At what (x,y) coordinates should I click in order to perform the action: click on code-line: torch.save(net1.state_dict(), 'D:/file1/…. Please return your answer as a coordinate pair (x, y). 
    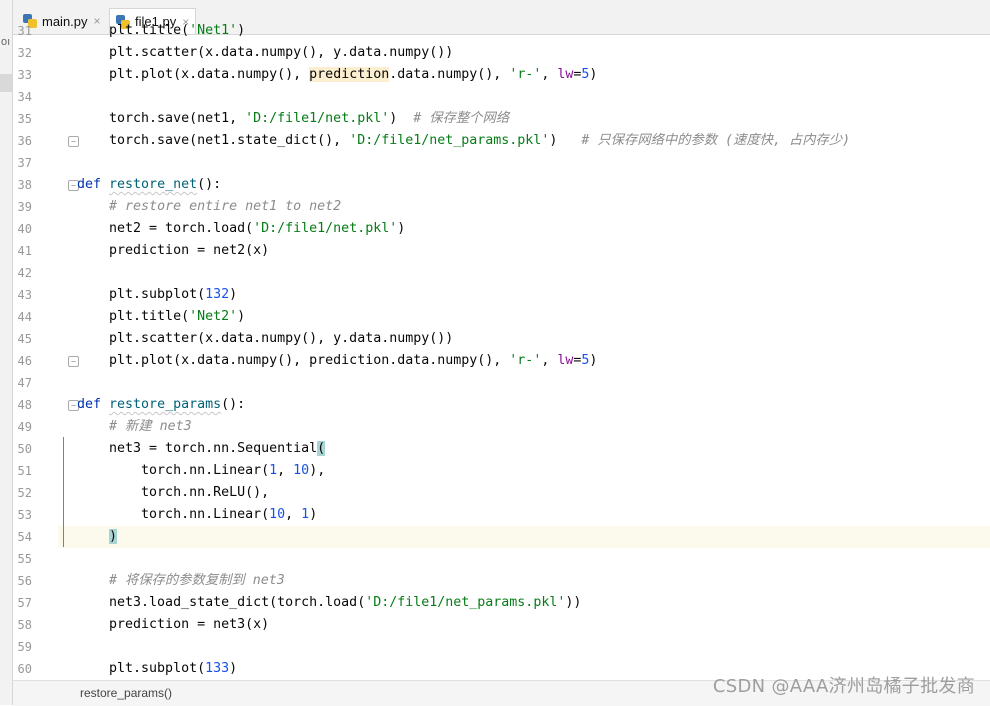
    Looking at the image, I should click on (524, 141).